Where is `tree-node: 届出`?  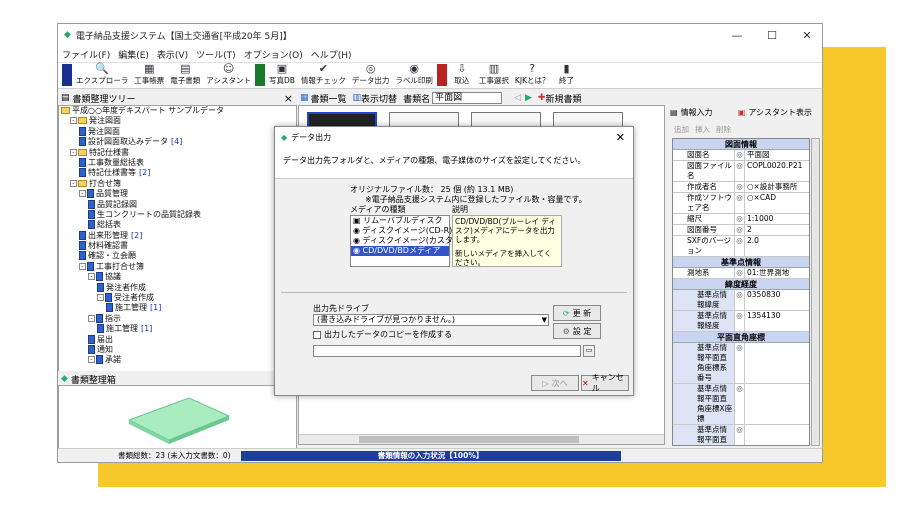 tree-node: 届出 is located at coordinates (177, 339).